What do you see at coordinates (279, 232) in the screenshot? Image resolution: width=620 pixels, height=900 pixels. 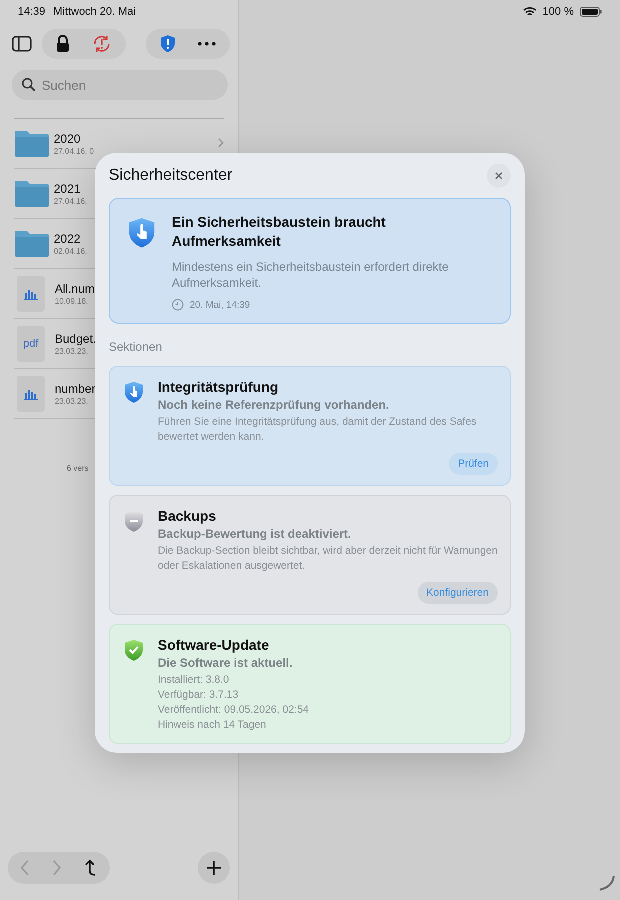 I see `alert-title: Ein Sicherheitsbaustein braucht Aufmerksamkeit` at bounding box center [279, 232].